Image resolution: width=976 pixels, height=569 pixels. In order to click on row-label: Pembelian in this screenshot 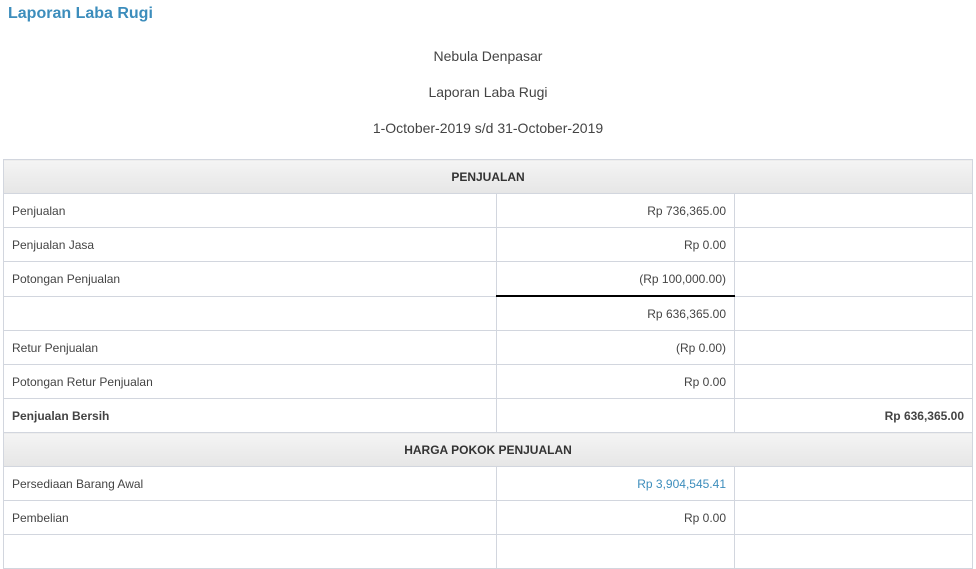, I will do `click(250, 517)`.